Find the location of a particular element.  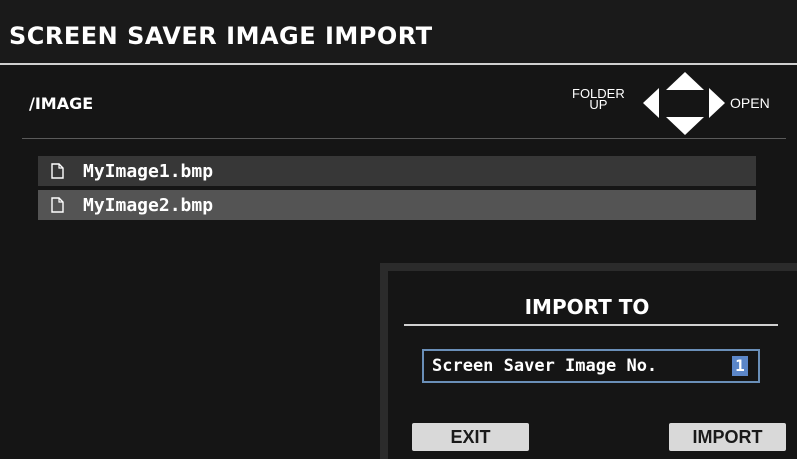

current-path: /IMAGE is located at coordinates (61, 103).